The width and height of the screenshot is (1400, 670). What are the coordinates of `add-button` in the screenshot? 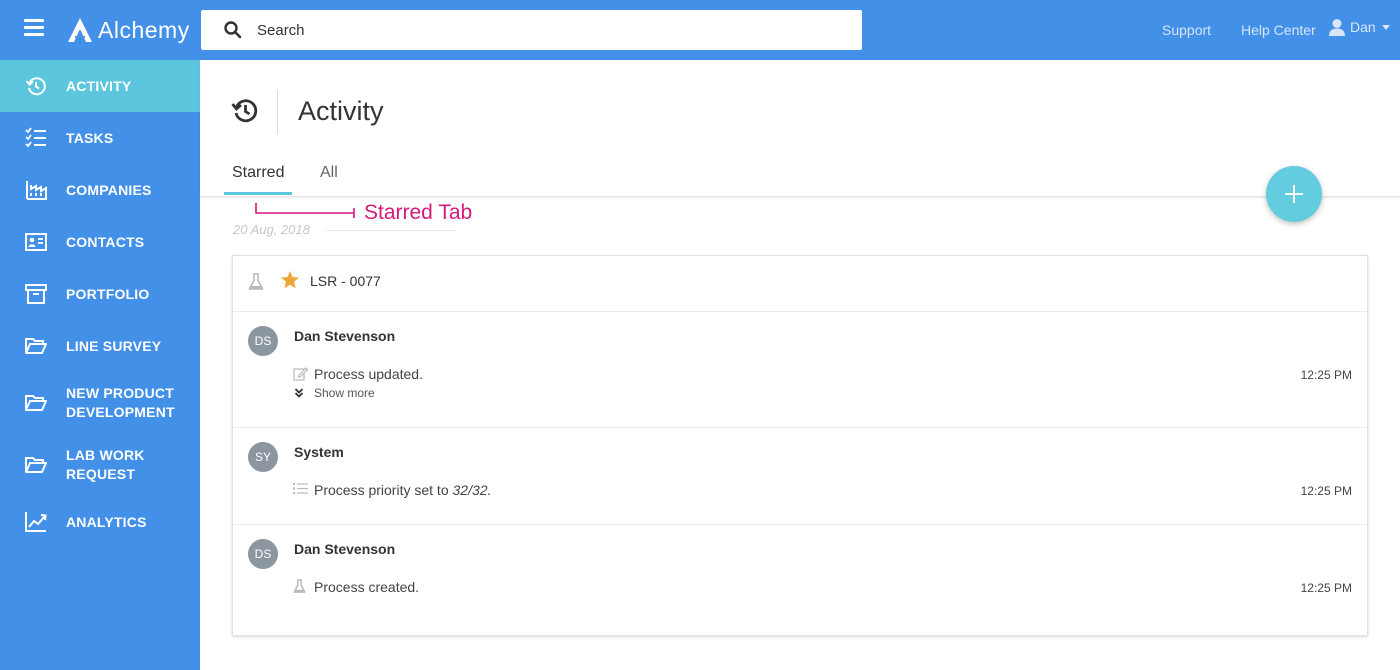 It's located at (1294, 194).